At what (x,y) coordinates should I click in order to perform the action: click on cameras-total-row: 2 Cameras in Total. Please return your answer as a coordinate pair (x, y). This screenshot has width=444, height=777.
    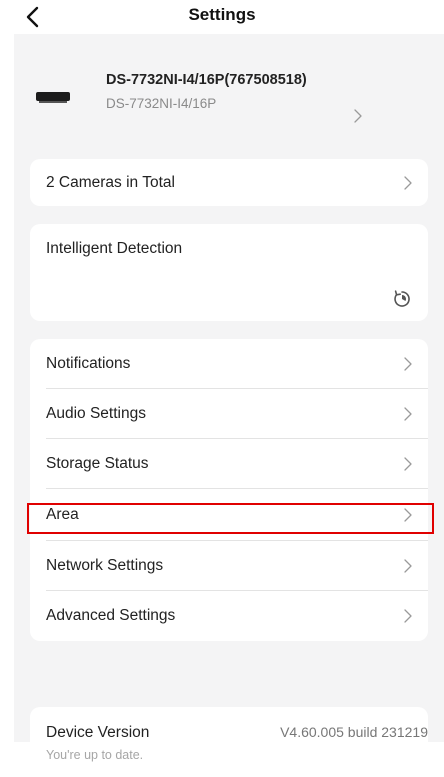
    Looking at the image, I should click on (229, 182).